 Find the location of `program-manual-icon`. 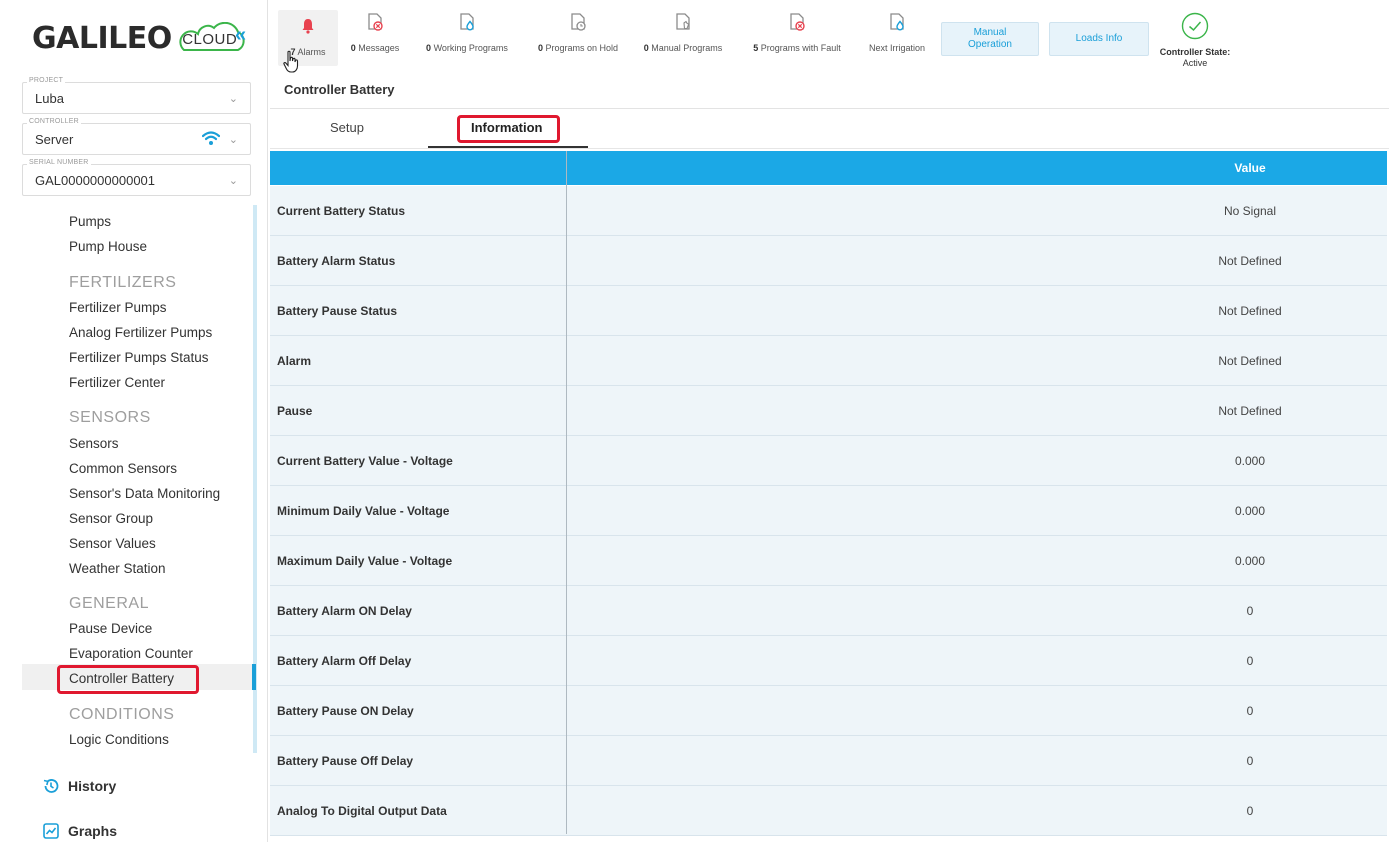

program-manual-icon is located at coordinates (683, 21).